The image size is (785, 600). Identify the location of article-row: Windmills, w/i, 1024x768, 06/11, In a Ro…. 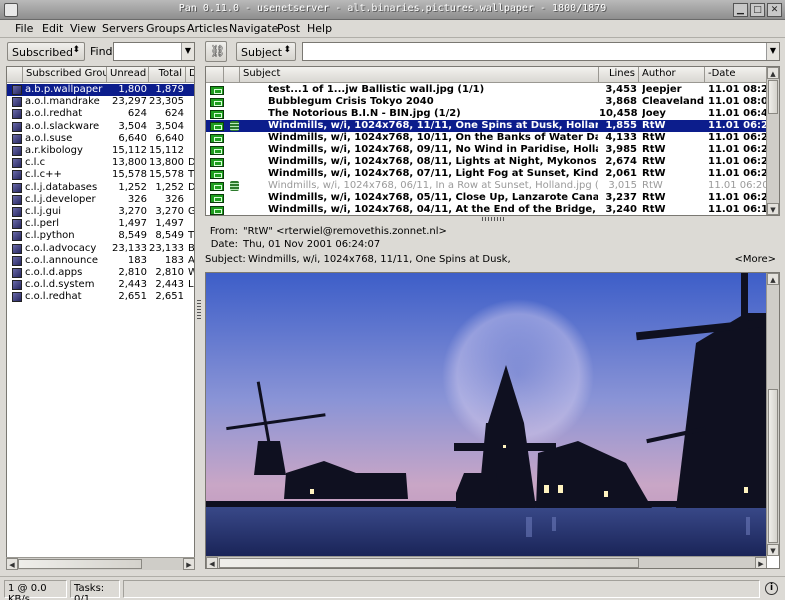
(486, 186).